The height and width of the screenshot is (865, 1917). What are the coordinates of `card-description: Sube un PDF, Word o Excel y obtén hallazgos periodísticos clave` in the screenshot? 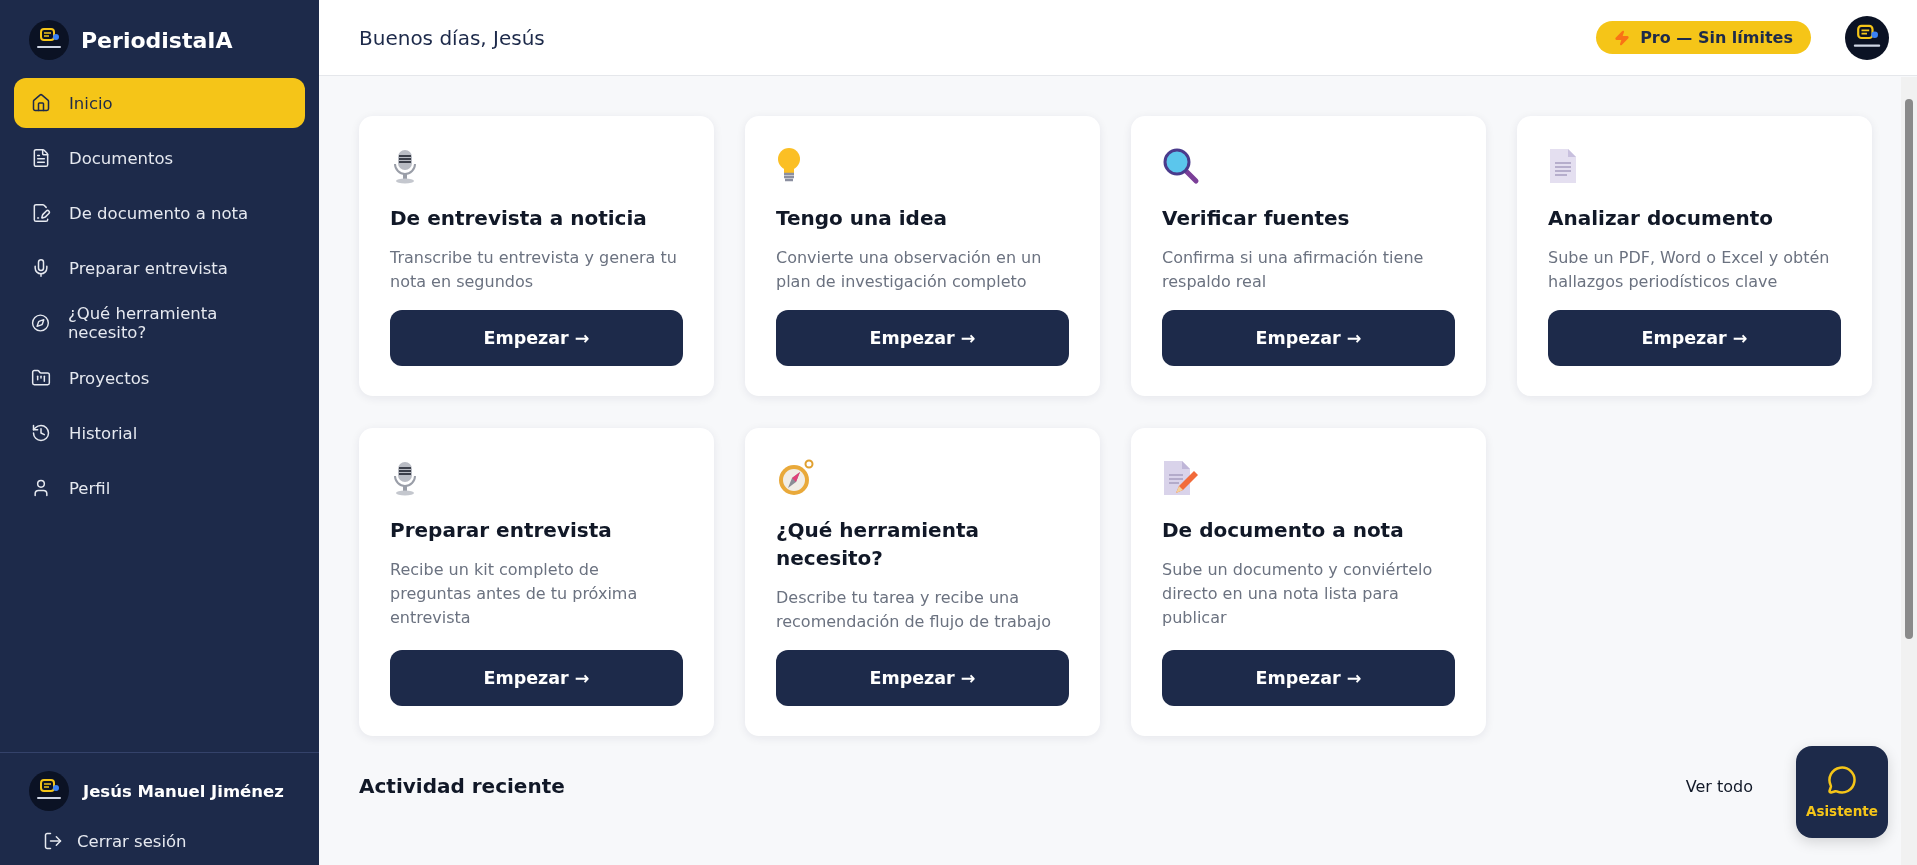 It's located at (1689, 270).